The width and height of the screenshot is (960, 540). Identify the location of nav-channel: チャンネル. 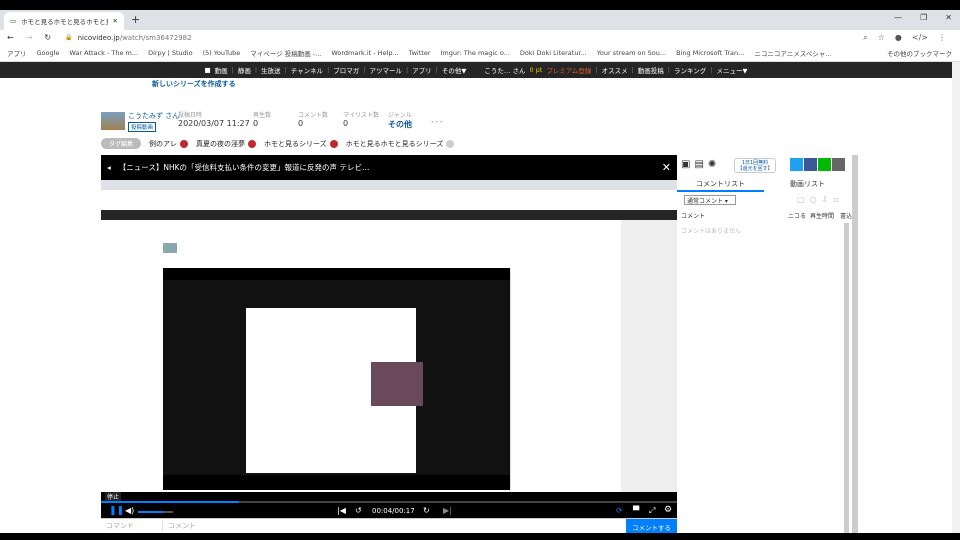
(307, 70).